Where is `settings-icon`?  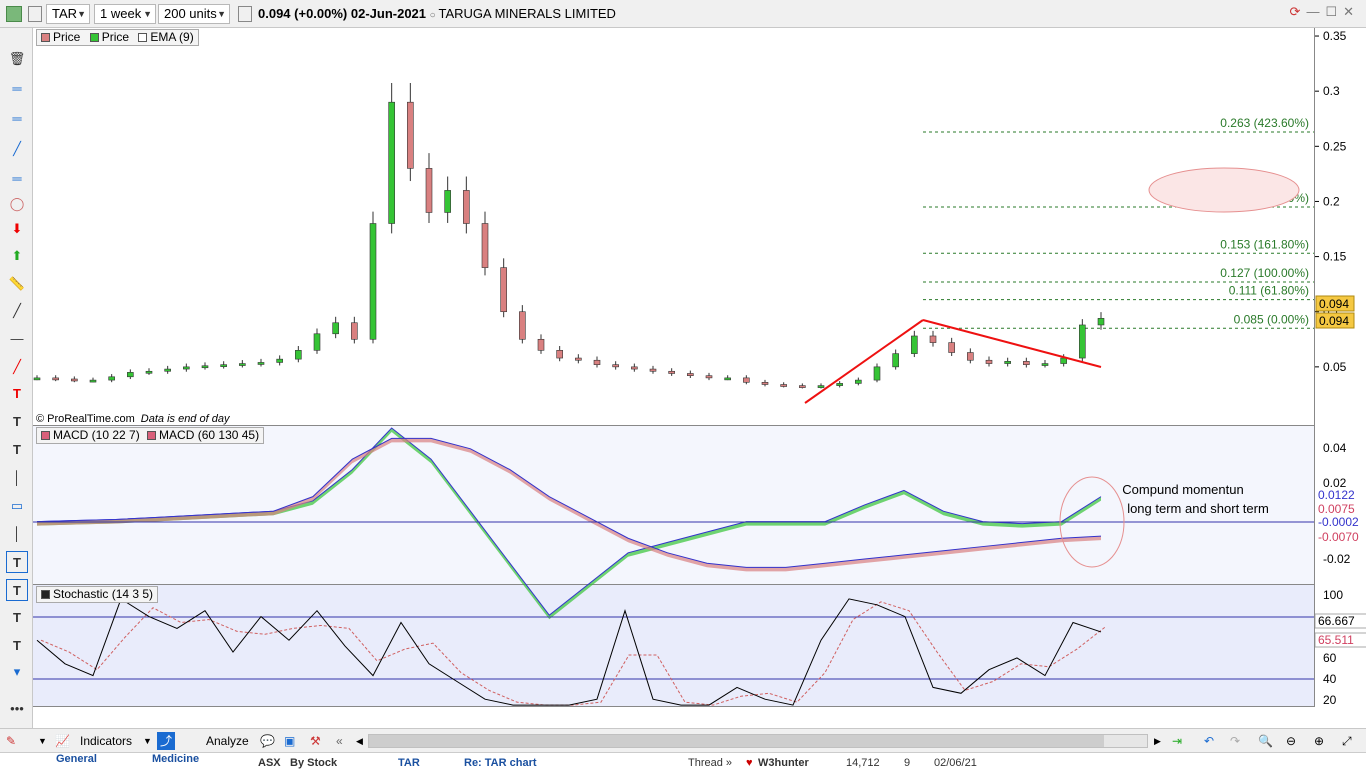 settings-icon is located at coordinates (245, 14).